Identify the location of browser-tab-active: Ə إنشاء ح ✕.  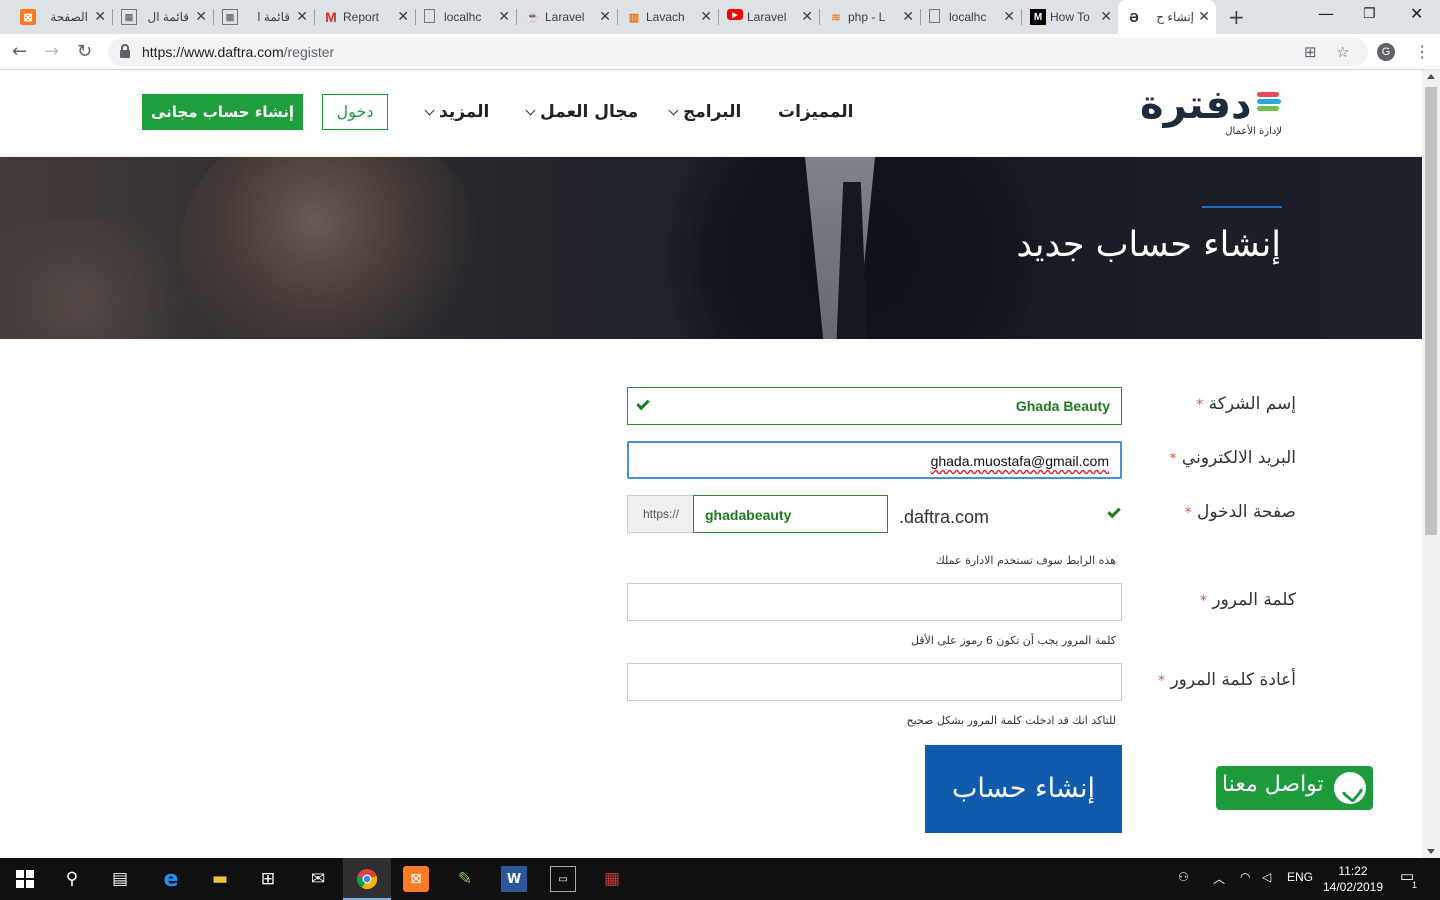
(1167, 17).